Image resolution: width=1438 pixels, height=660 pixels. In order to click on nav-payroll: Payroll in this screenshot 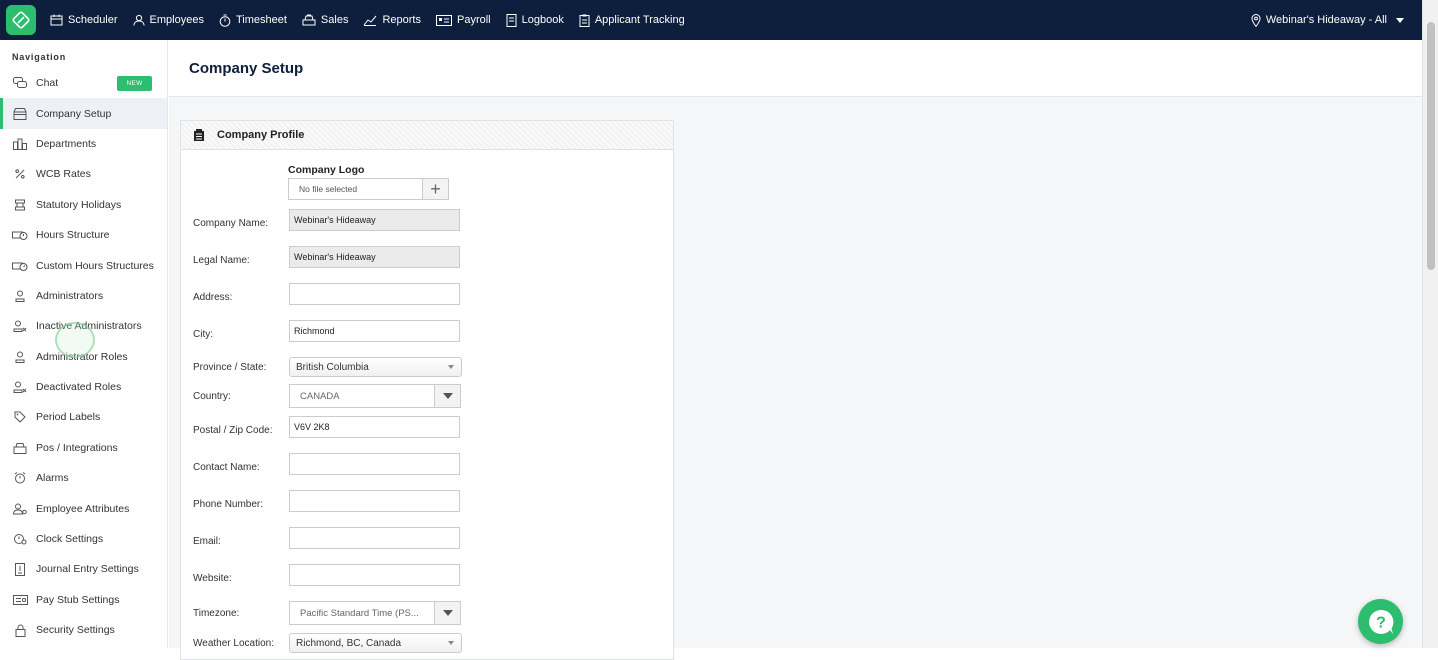, I will do `click(463, 20)`.